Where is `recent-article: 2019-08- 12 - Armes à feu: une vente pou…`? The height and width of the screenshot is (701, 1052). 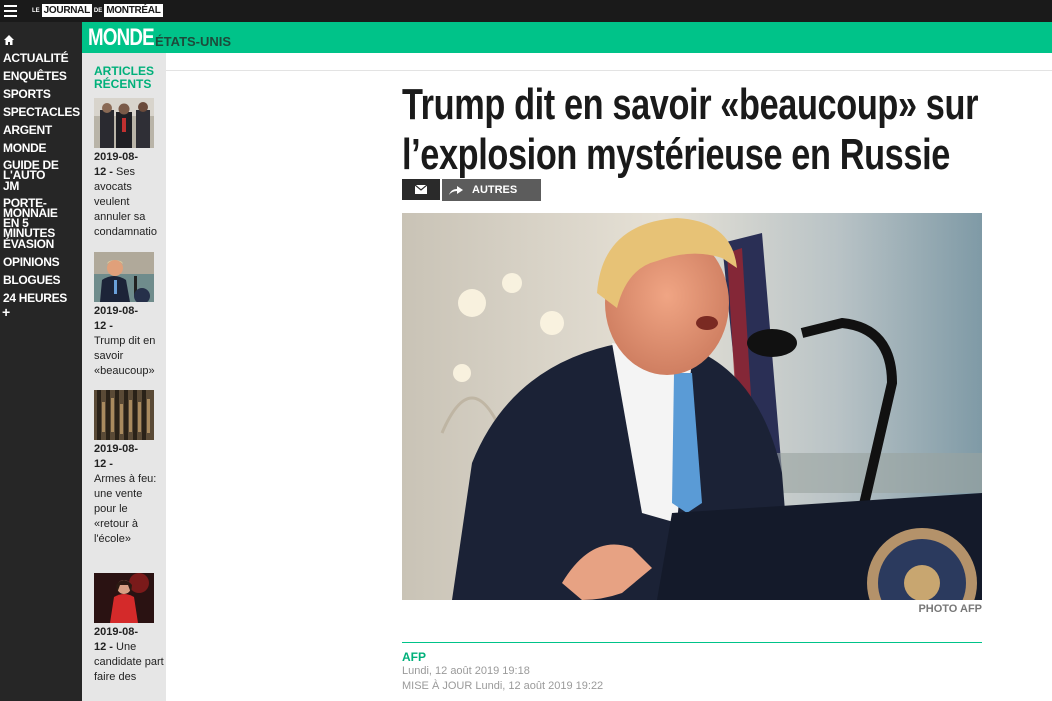
recent-article: 2019-08- 12 - Armes à feu: une vente pou… is located at coordinates (129, 468).